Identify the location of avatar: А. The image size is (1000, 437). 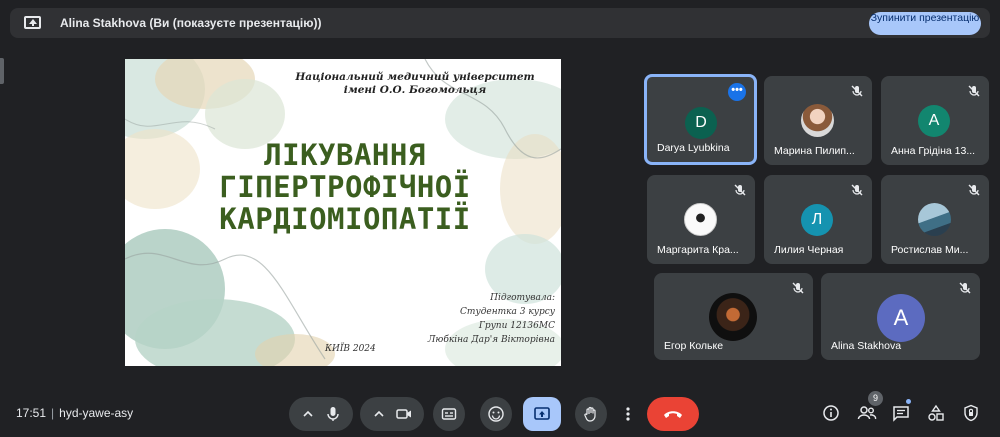
(934, 121).